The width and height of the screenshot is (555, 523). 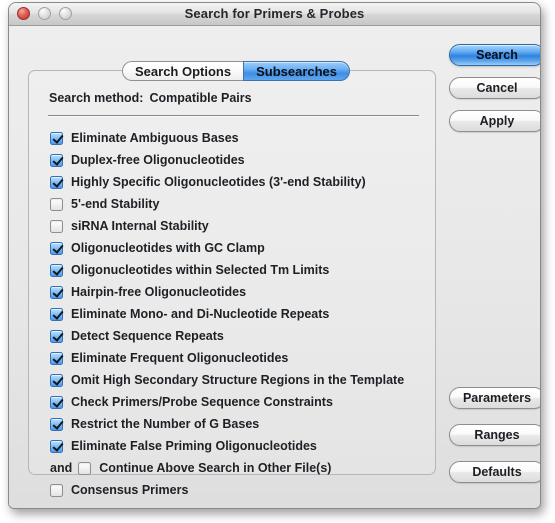 What do you see at coordinates (158, 160) in the screenshot?
I see `option-label: Duplex-free Oligonucleotides` at bounding box center [158, 160].